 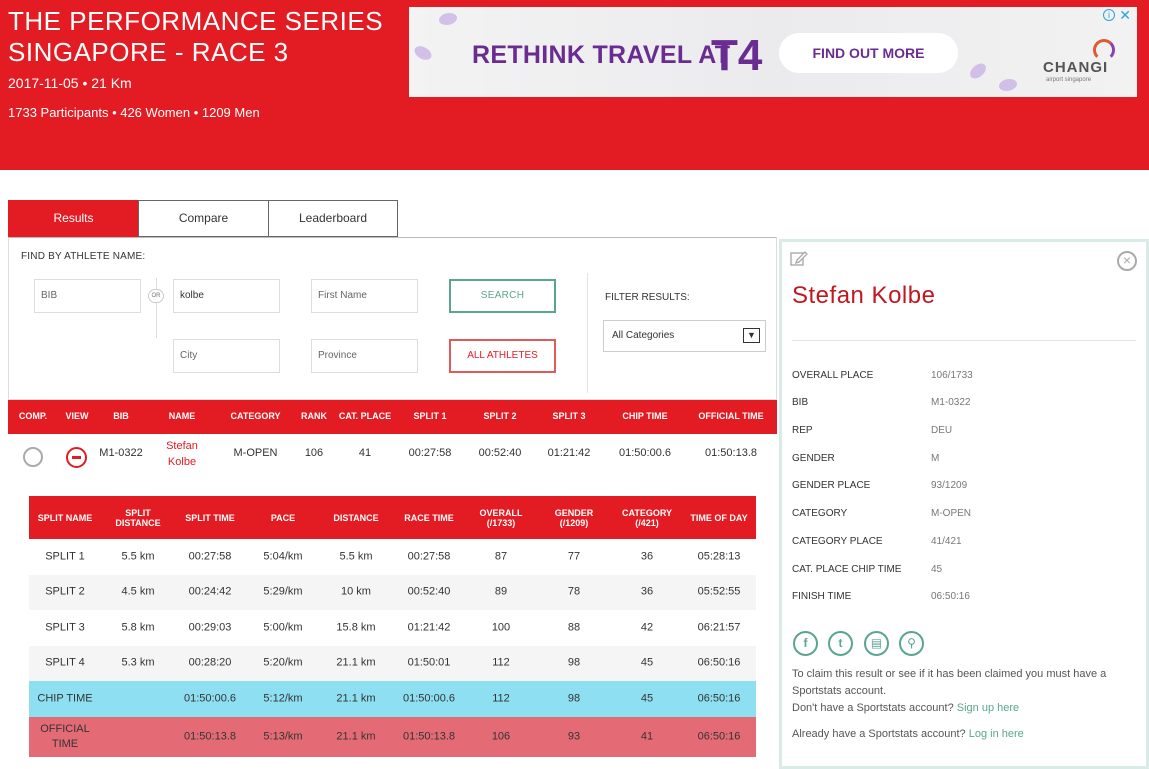 I want to click on filter-divider, so click(x=587, y=333).